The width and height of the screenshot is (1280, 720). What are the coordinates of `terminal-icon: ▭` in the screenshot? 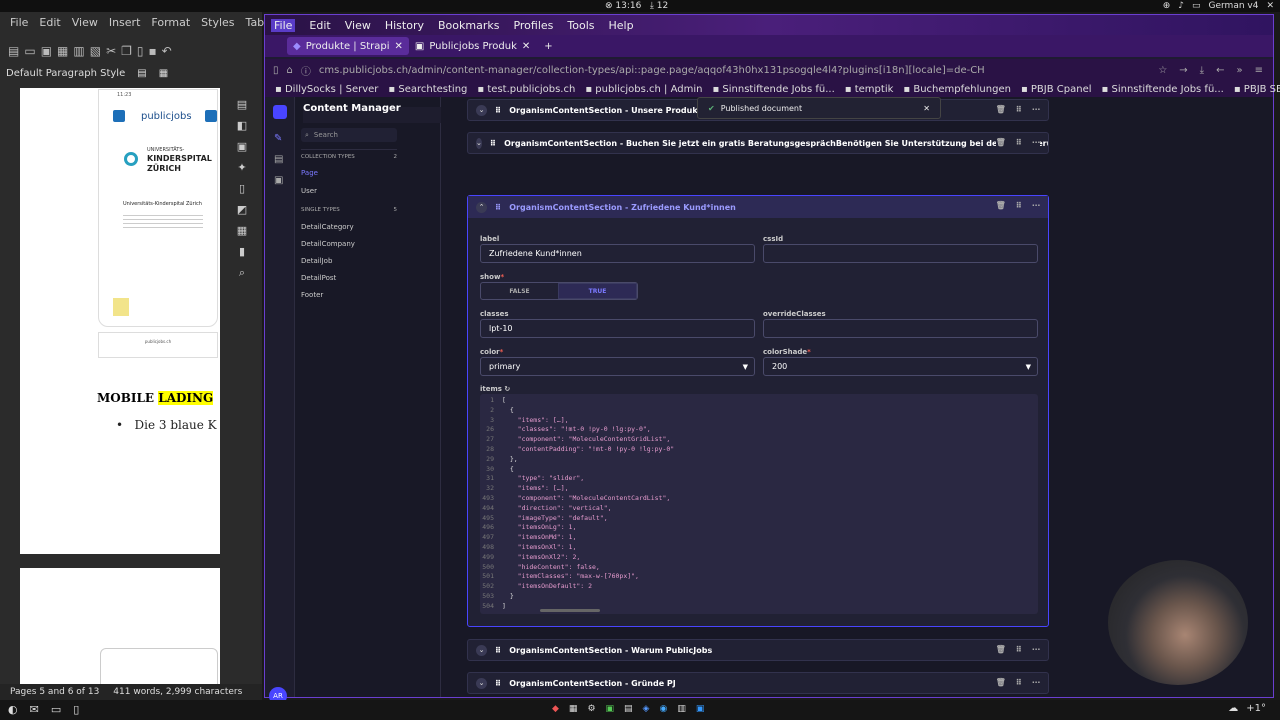 It's located at (56, 709).